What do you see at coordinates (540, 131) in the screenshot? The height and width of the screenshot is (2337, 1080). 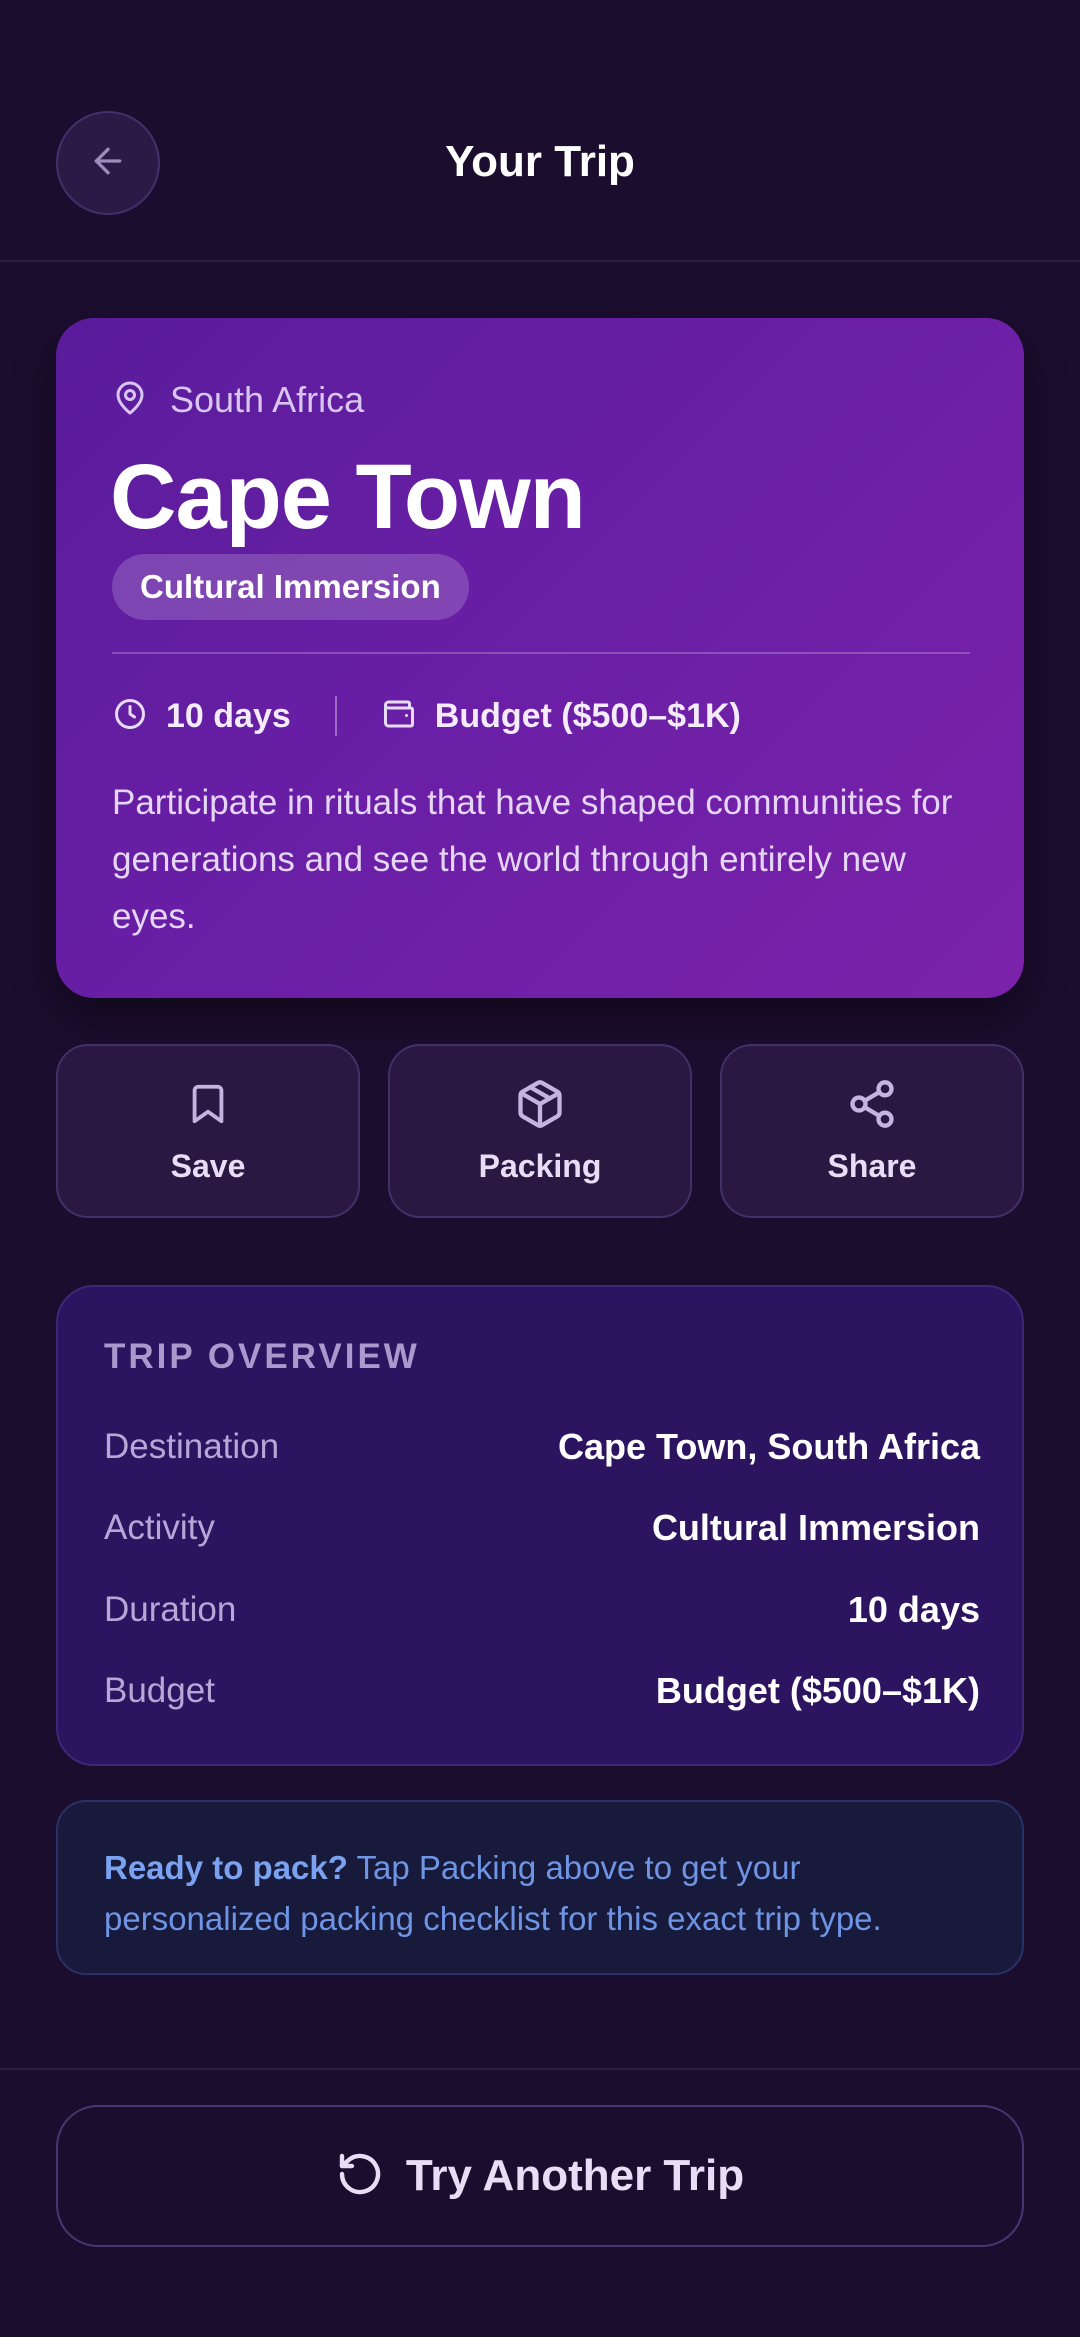 I see `header: Your Trip` at bounding box center [540, 131].